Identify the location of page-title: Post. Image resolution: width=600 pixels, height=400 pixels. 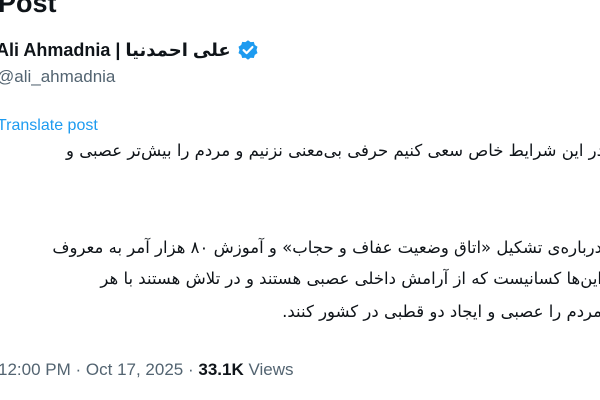
(28, 9).